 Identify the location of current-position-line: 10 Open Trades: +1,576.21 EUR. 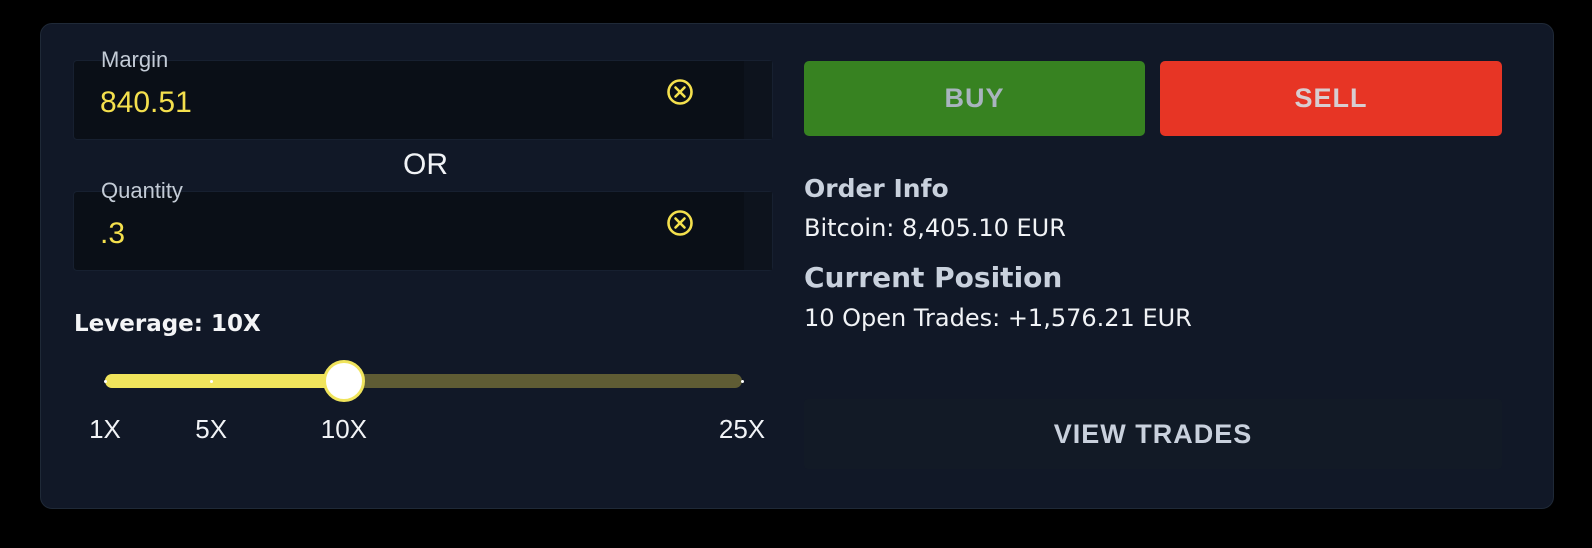
(998, 318).